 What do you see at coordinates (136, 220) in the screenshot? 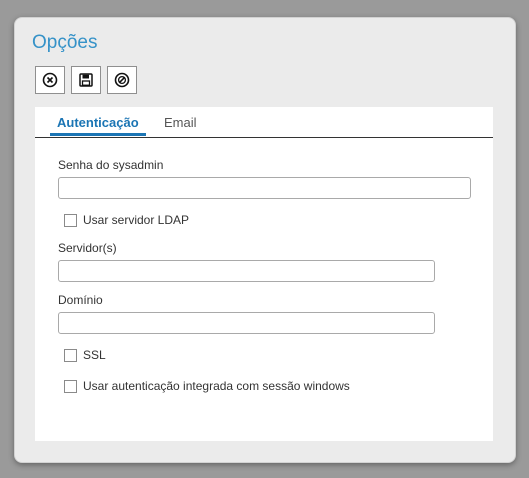
I see `use-ldap-label: Usar servidor LDAP` at bounding box center [136, 220].